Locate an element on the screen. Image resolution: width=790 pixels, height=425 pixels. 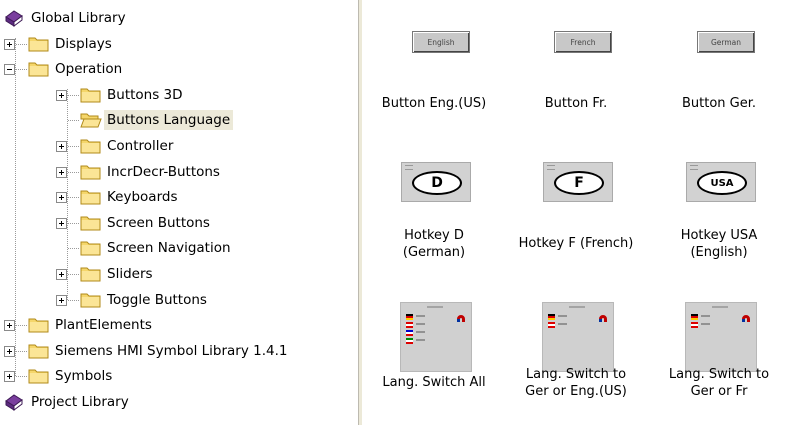
button-thumbnail-text: German is located at coordinates (726, 42).